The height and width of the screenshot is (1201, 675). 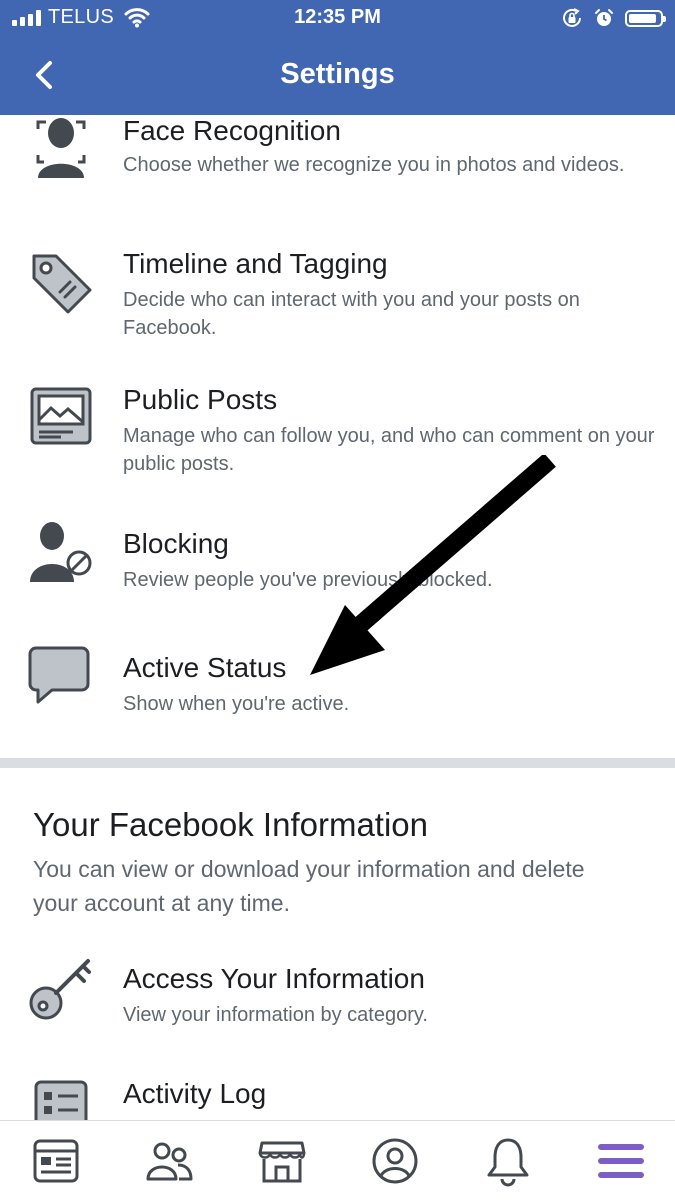 What do you see at coordinates (337, 763) in the screenshot?
I see `section-divider` at bounding box center [337, 763].